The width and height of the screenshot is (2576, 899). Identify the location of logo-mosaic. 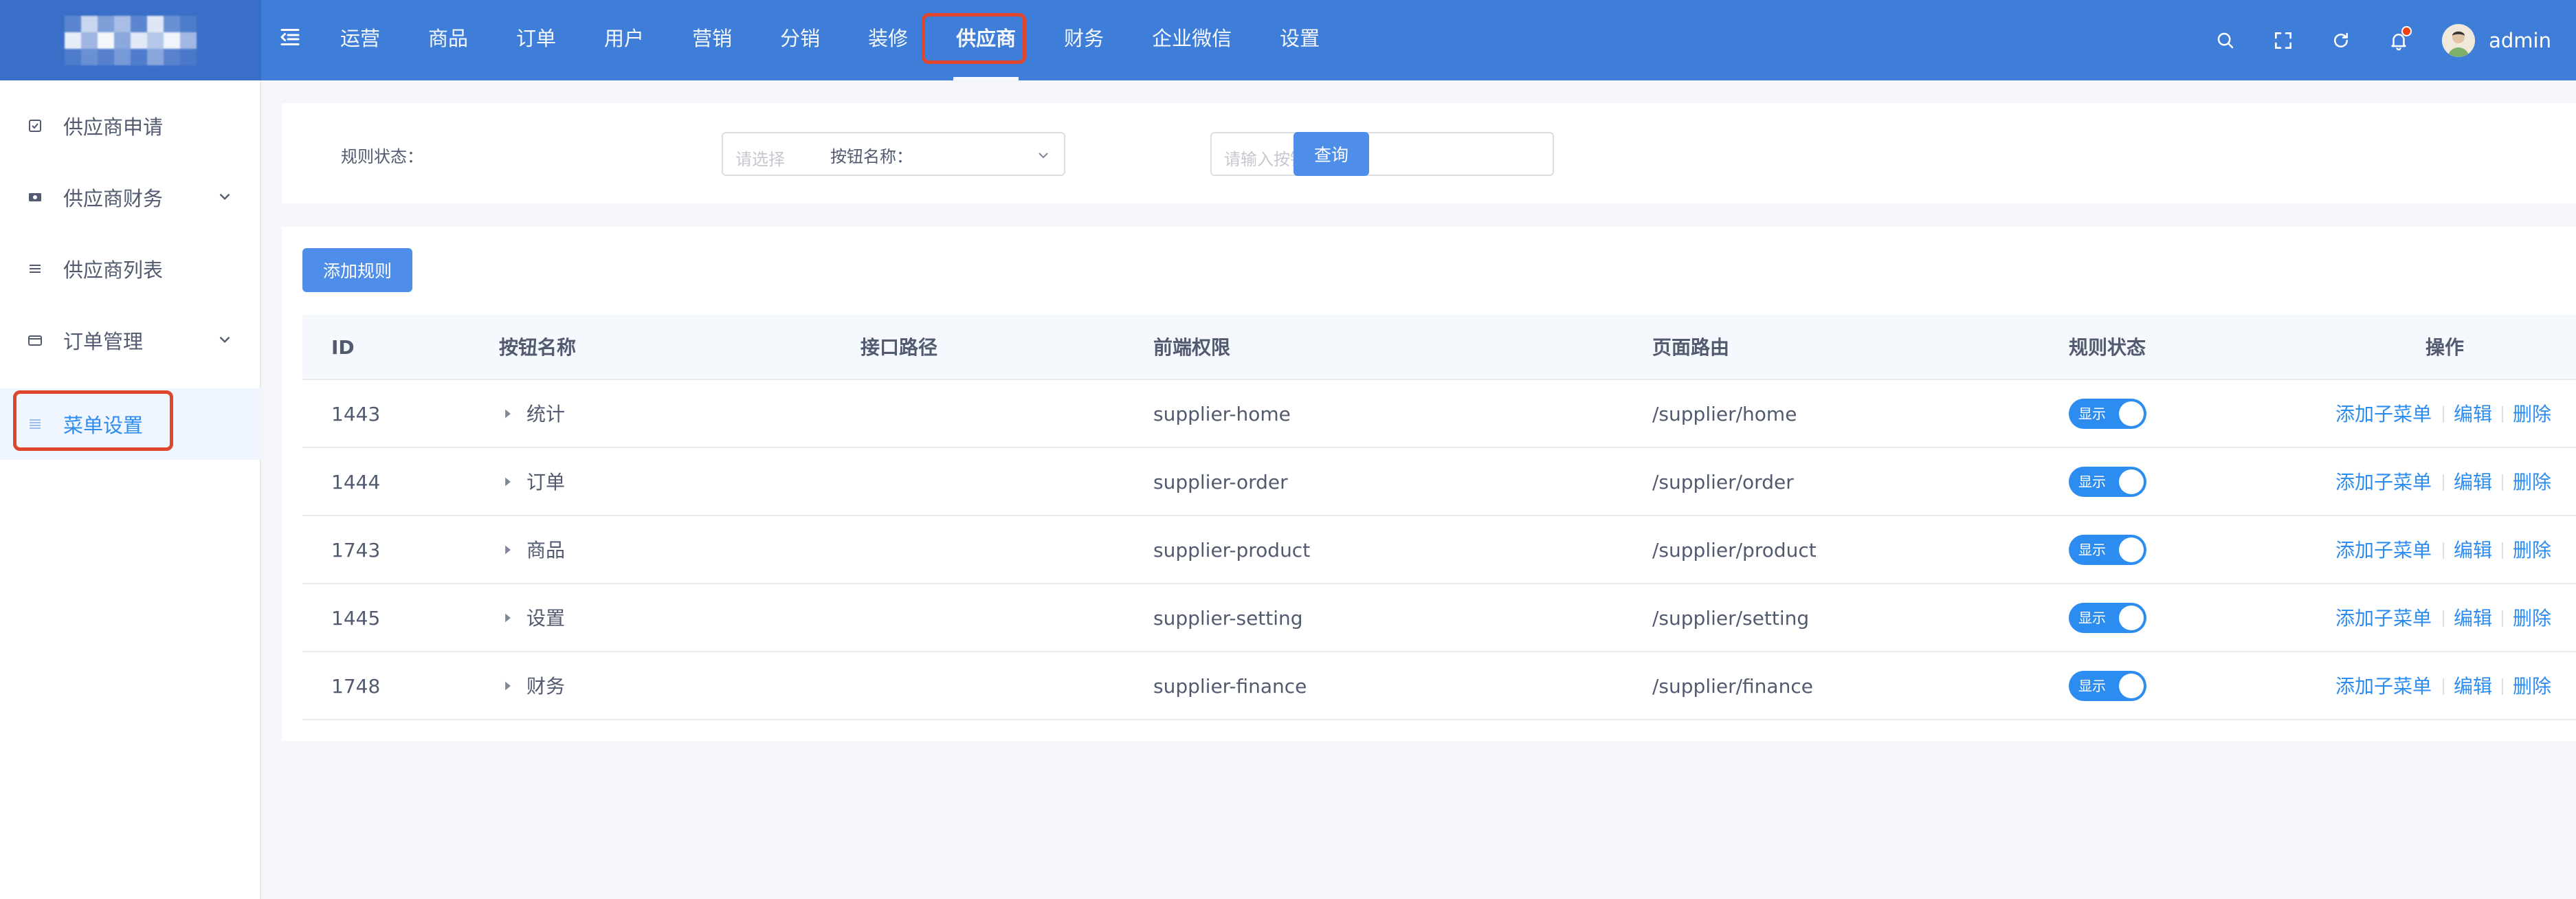
(131, 40).